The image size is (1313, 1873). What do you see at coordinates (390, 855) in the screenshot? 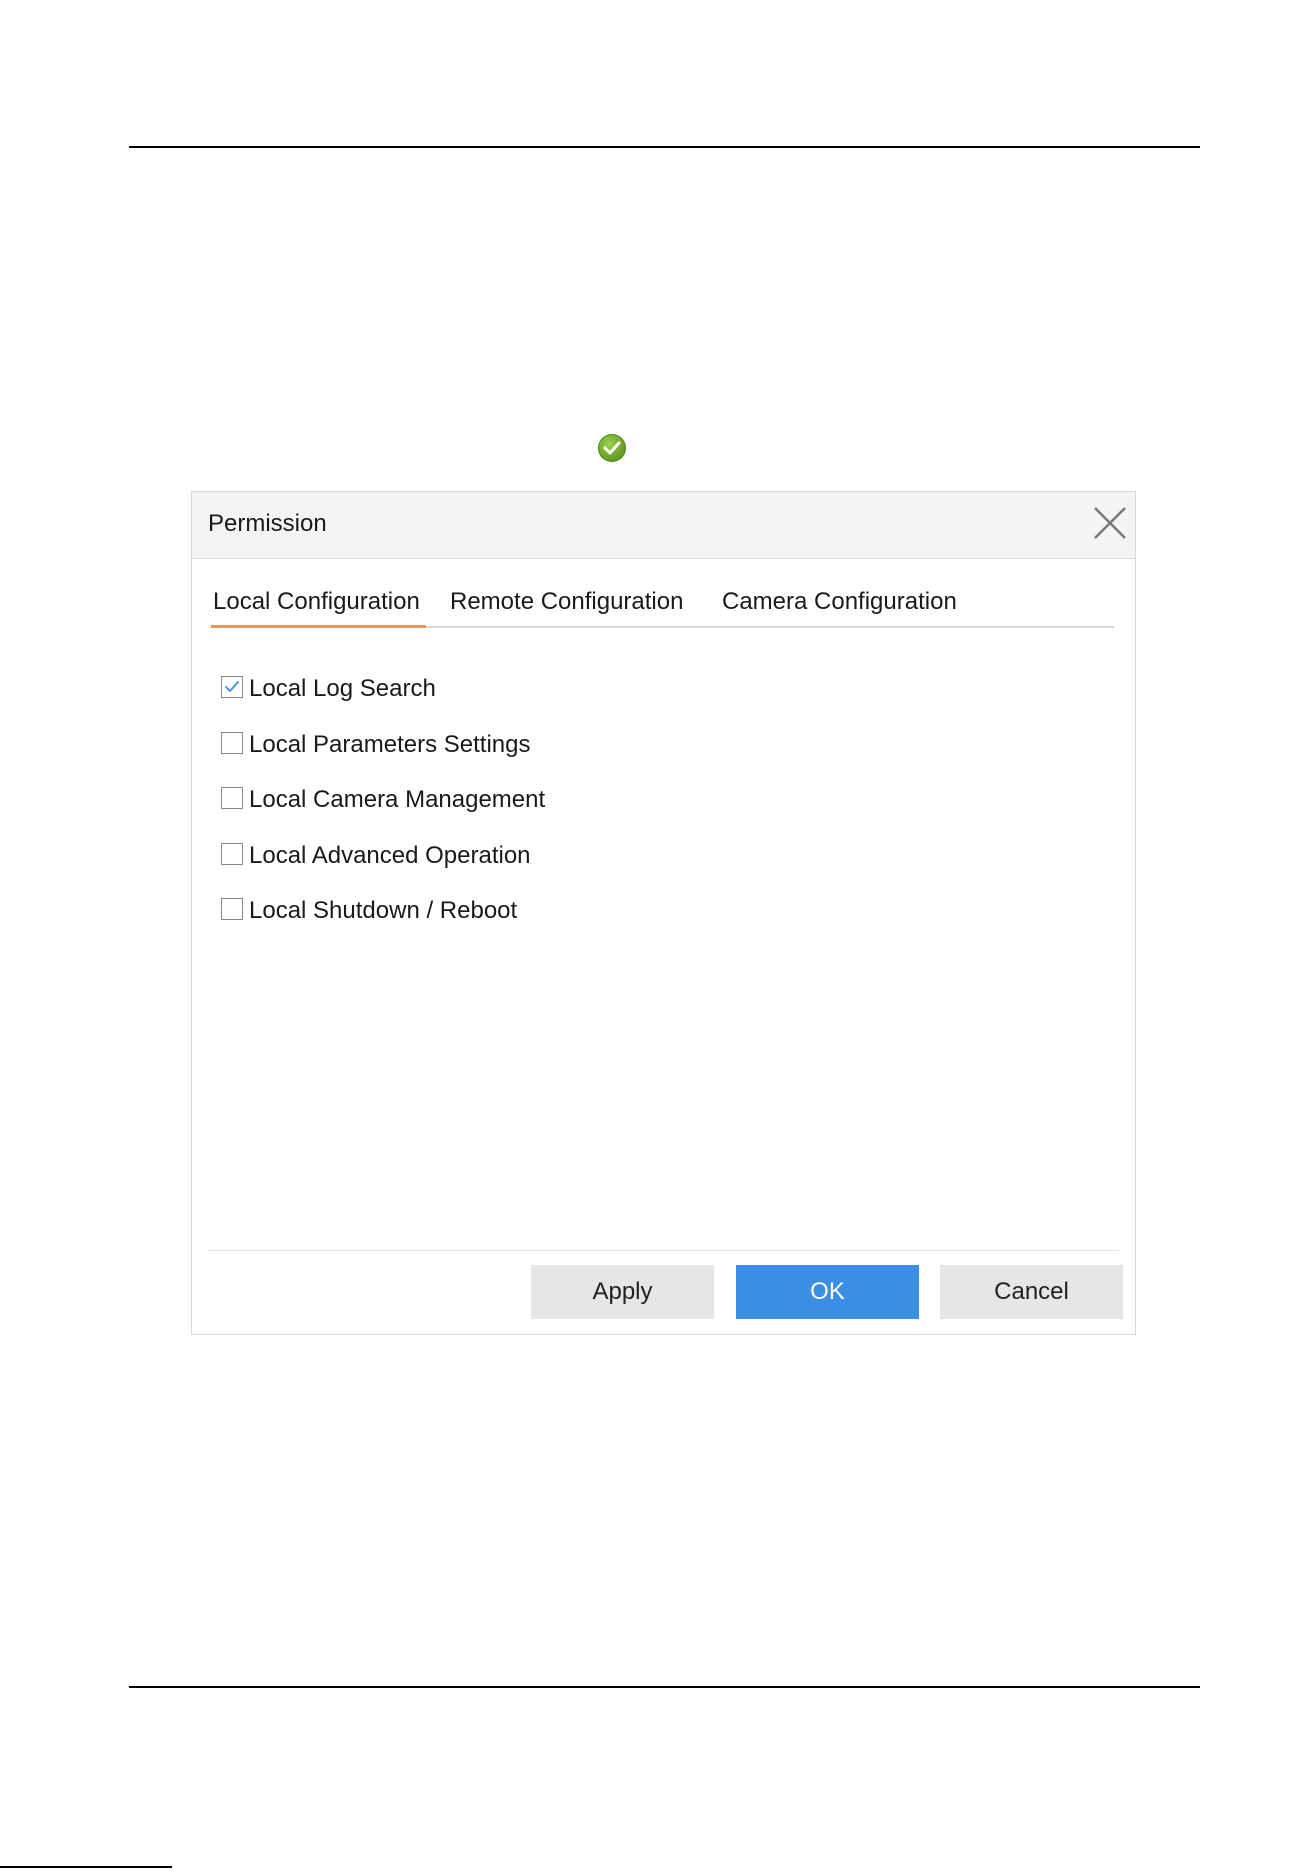
I see `permission-label: Local Advanced Operation` at bounding box center [390, 855].